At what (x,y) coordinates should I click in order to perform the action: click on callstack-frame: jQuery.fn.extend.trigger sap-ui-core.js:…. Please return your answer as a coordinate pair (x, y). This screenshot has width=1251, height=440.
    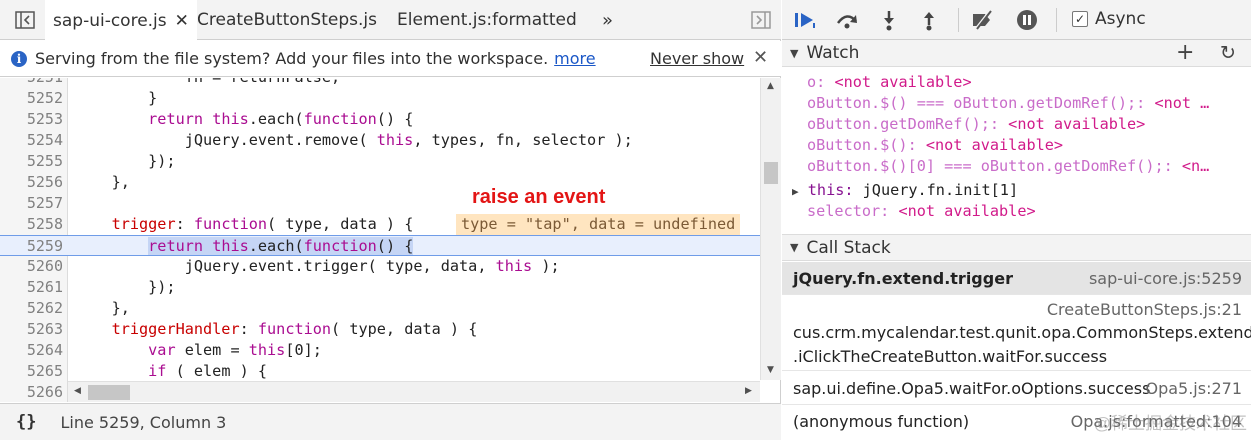
    Looking at the image, I should click on (1016, 278).